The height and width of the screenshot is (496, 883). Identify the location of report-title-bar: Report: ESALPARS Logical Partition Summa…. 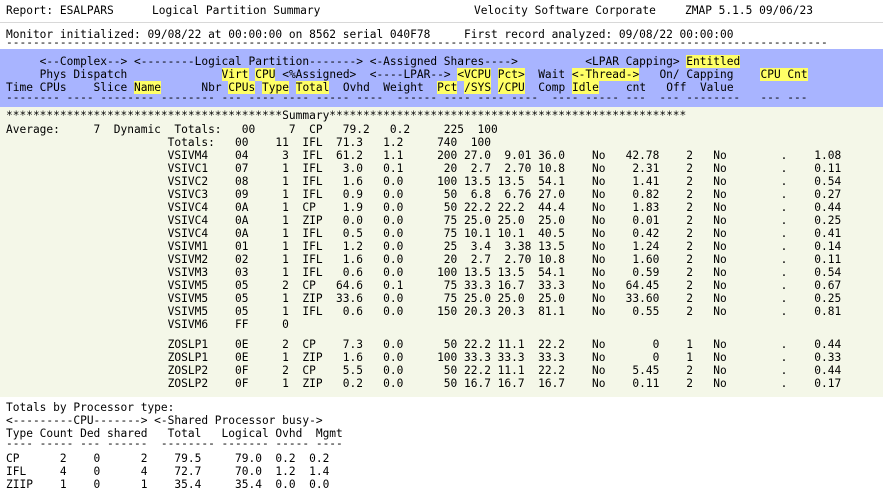
(441, 11).